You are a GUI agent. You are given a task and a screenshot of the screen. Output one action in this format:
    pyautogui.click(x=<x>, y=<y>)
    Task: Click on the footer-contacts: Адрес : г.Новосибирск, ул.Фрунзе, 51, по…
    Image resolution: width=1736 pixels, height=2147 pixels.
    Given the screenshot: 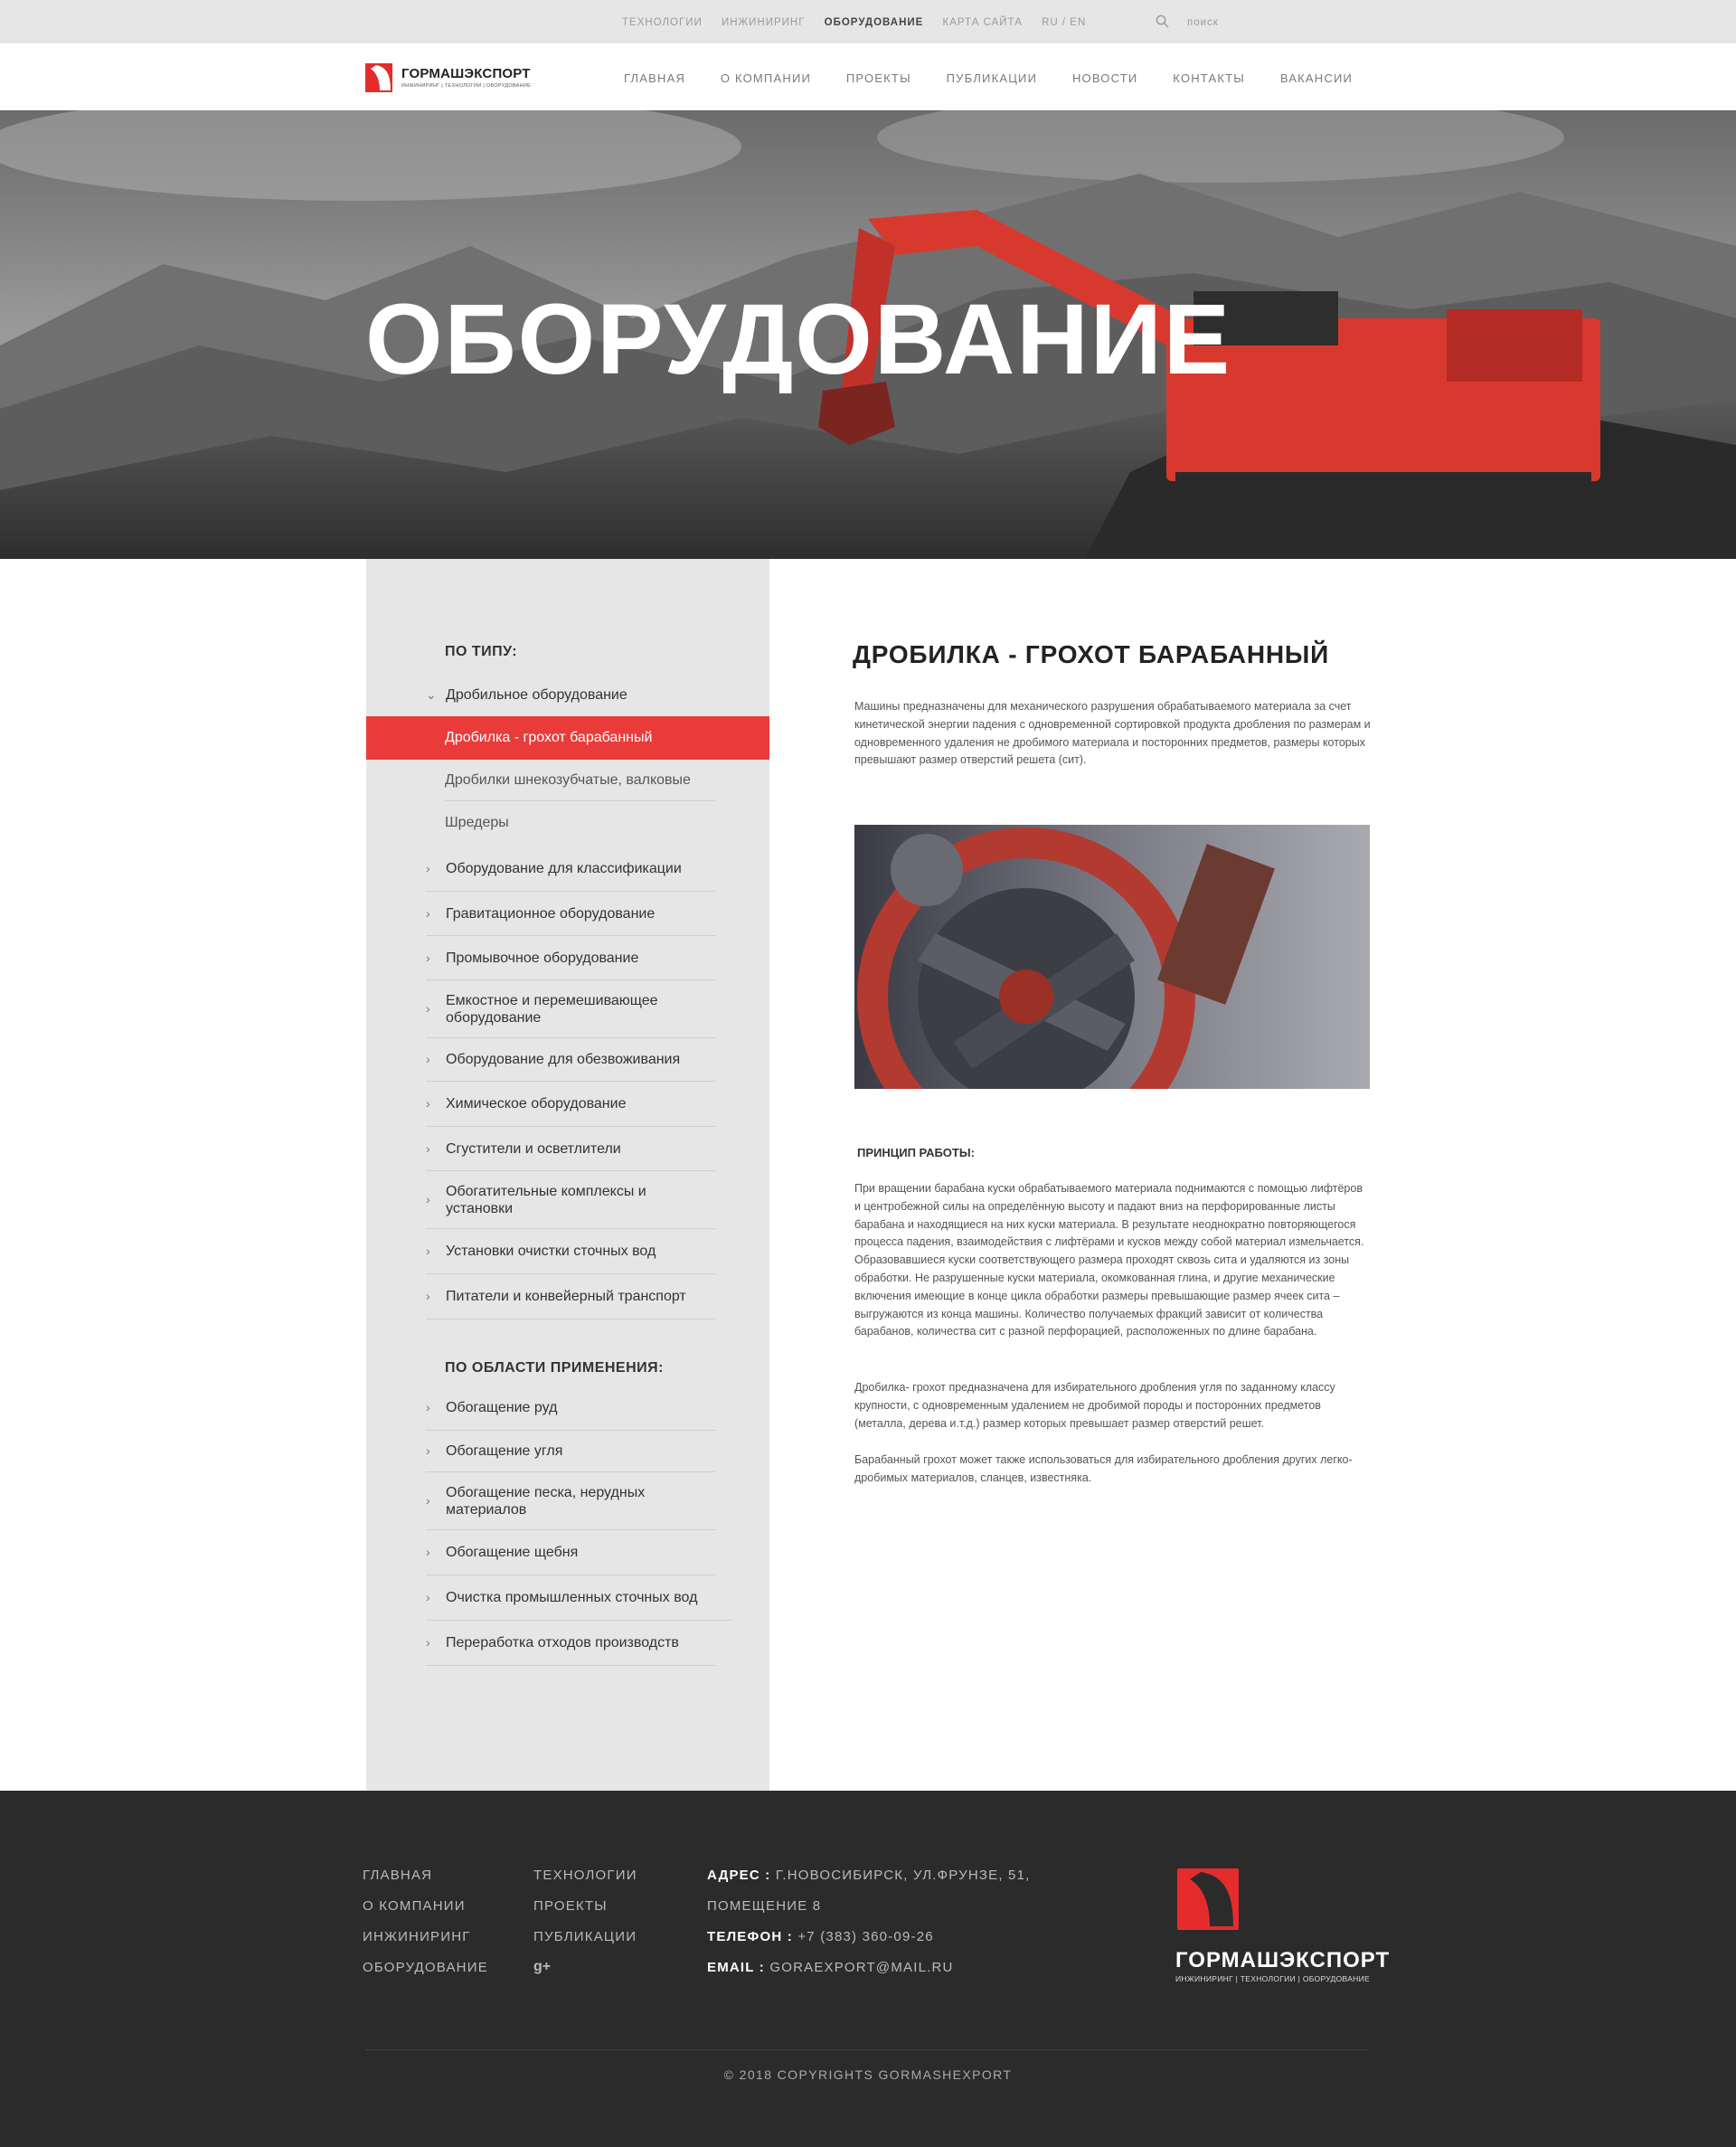 What is the action you would take?
    pyautogui.click(x=869, y=1922)
    